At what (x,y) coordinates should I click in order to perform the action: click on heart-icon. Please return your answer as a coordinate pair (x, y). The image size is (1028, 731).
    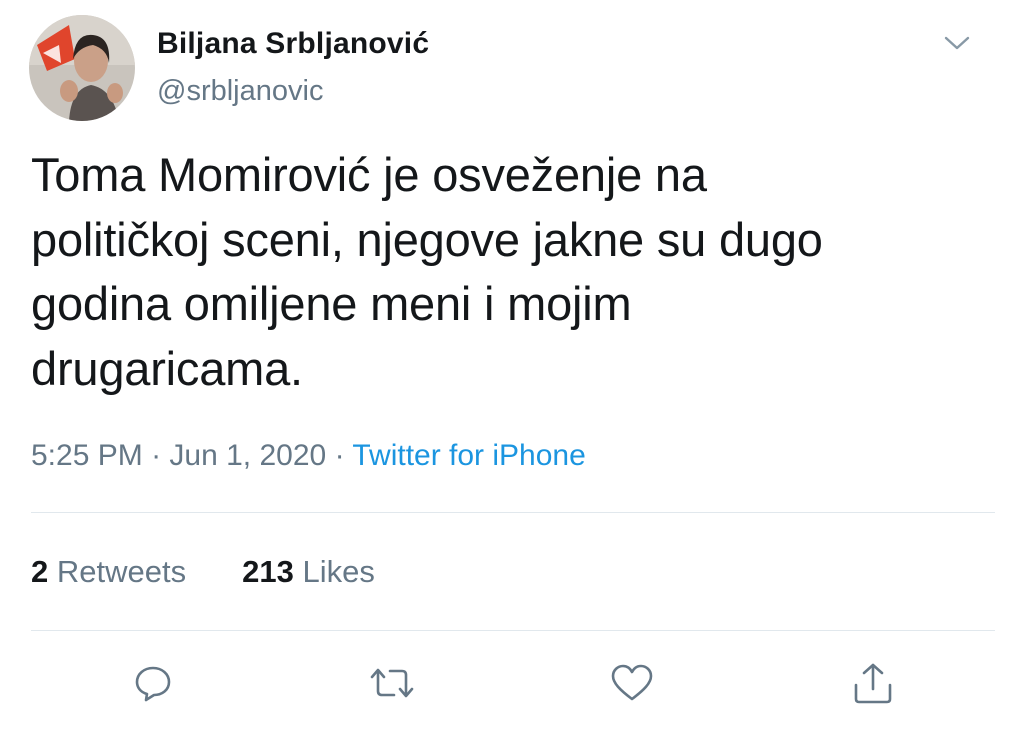
    Looking at the image, I should click on (632, 682).